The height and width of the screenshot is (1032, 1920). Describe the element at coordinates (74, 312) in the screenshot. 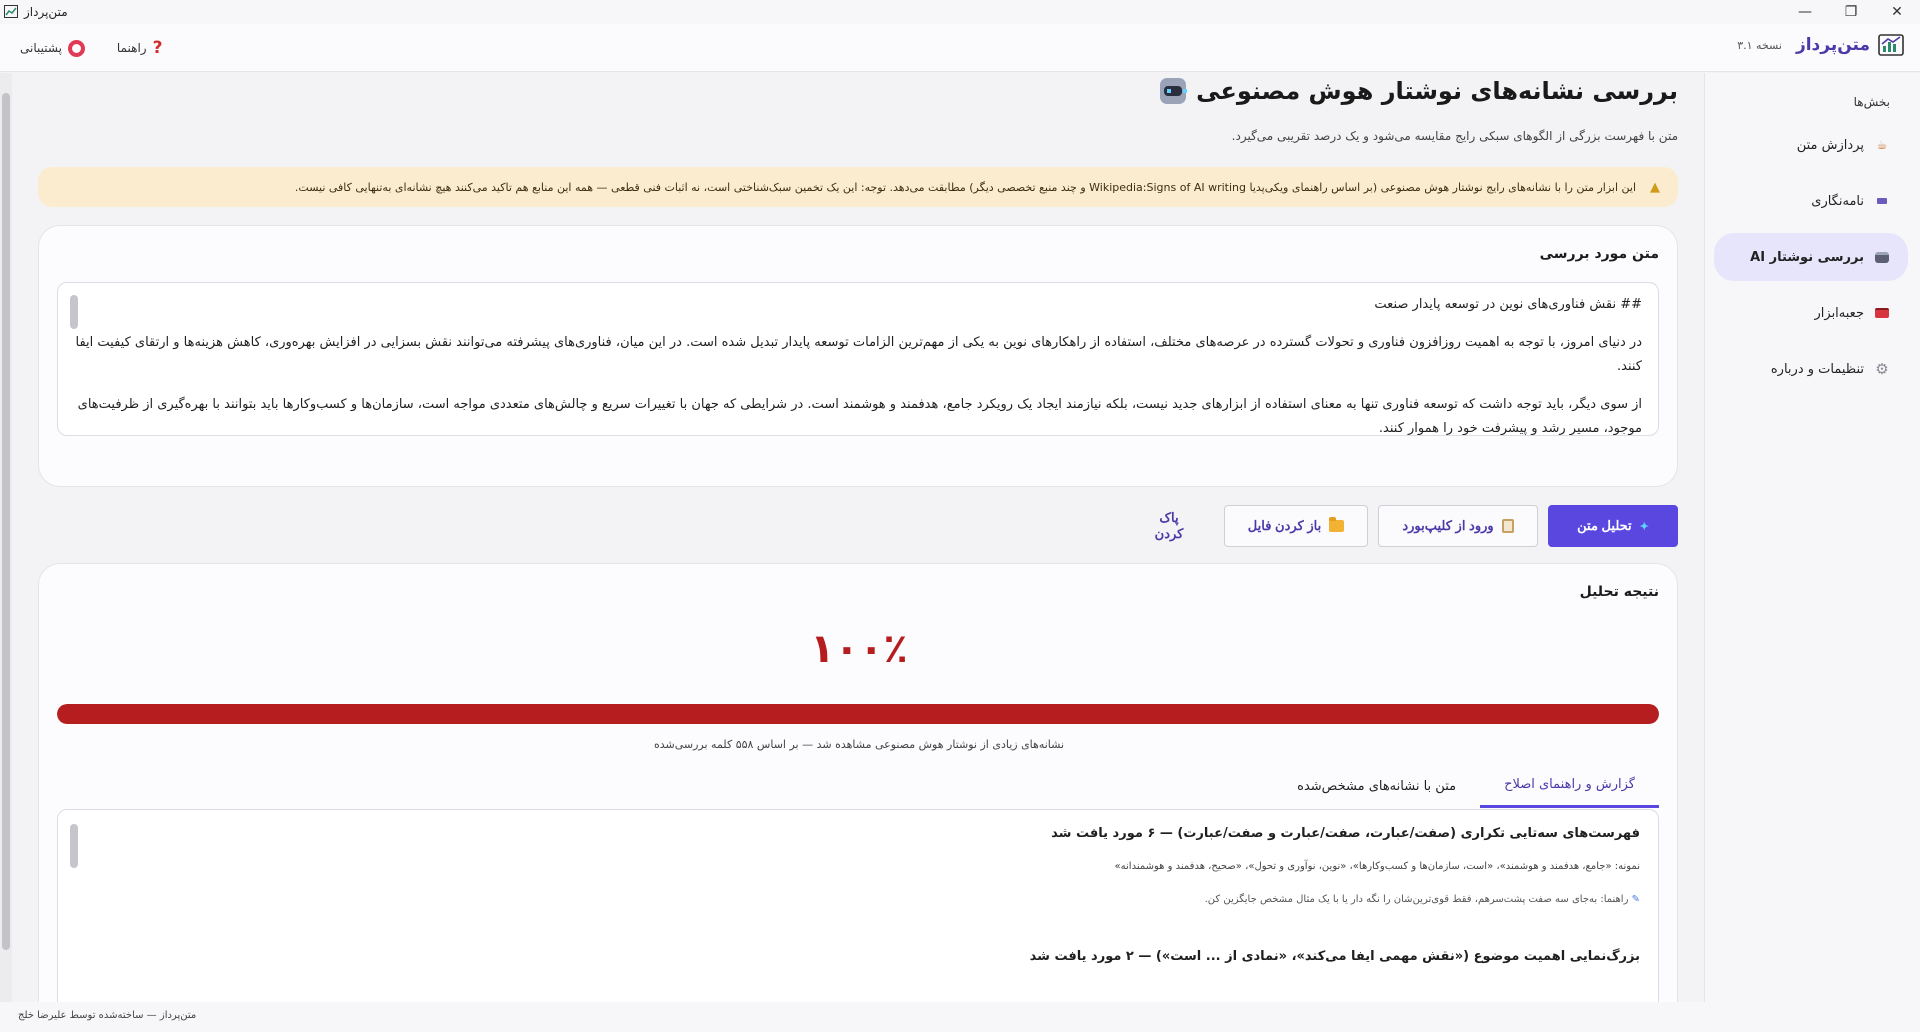

I see `editor-scrollbar` at that location.